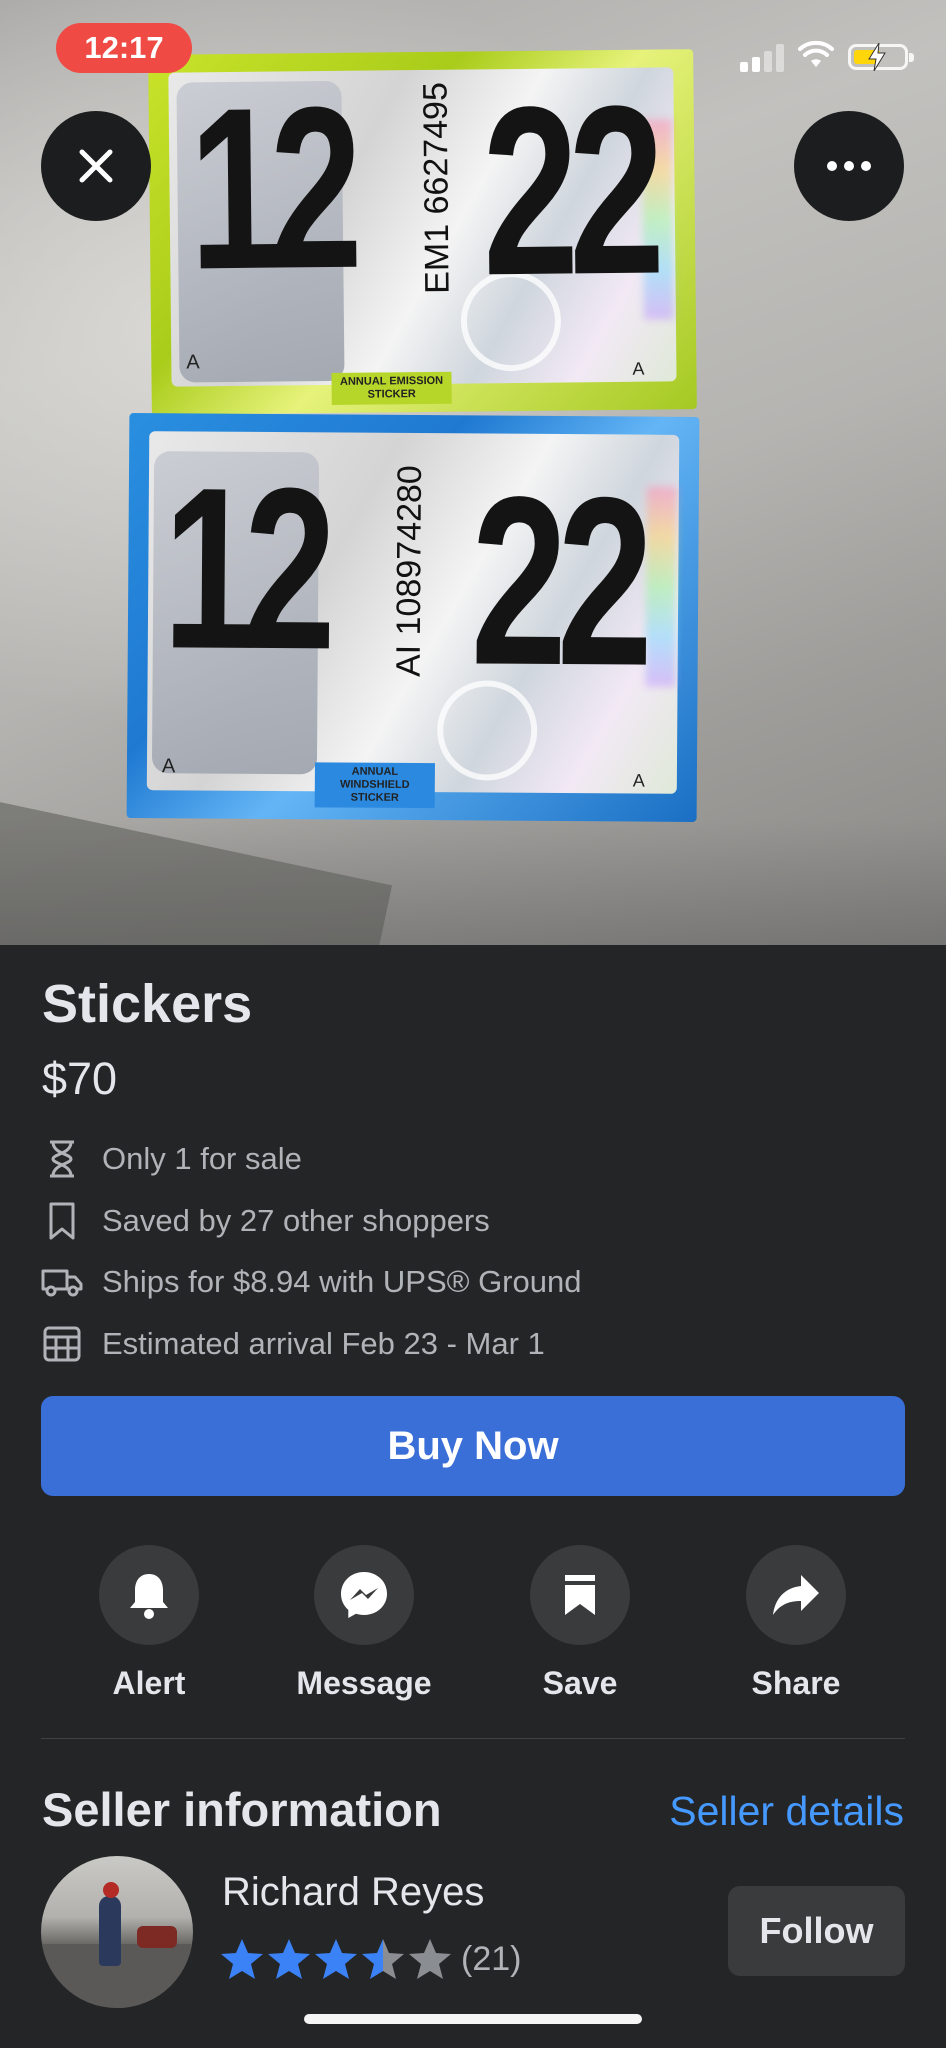 The image size is (946, 2048). I want to click on sticker-caption: ANNUAL WINDSHIELD STICKER, so click(374, 785).